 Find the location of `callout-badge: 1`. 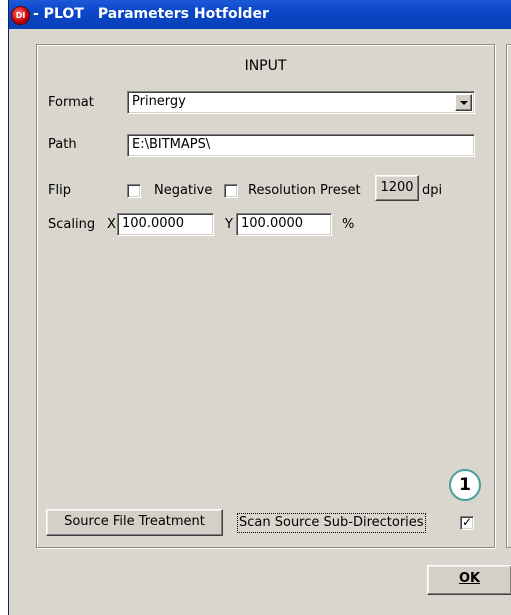

callout-badge: 1 is located at coordinates (465, 485).